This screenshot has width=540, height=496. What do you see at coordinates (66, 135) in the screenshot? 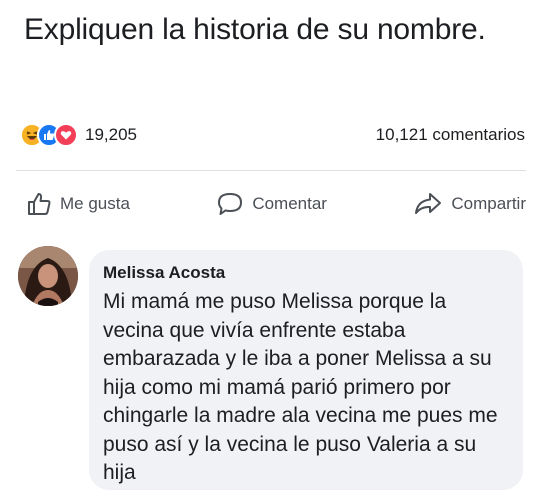
I see `love-reaction-icon` at bounding box center [66, 135].